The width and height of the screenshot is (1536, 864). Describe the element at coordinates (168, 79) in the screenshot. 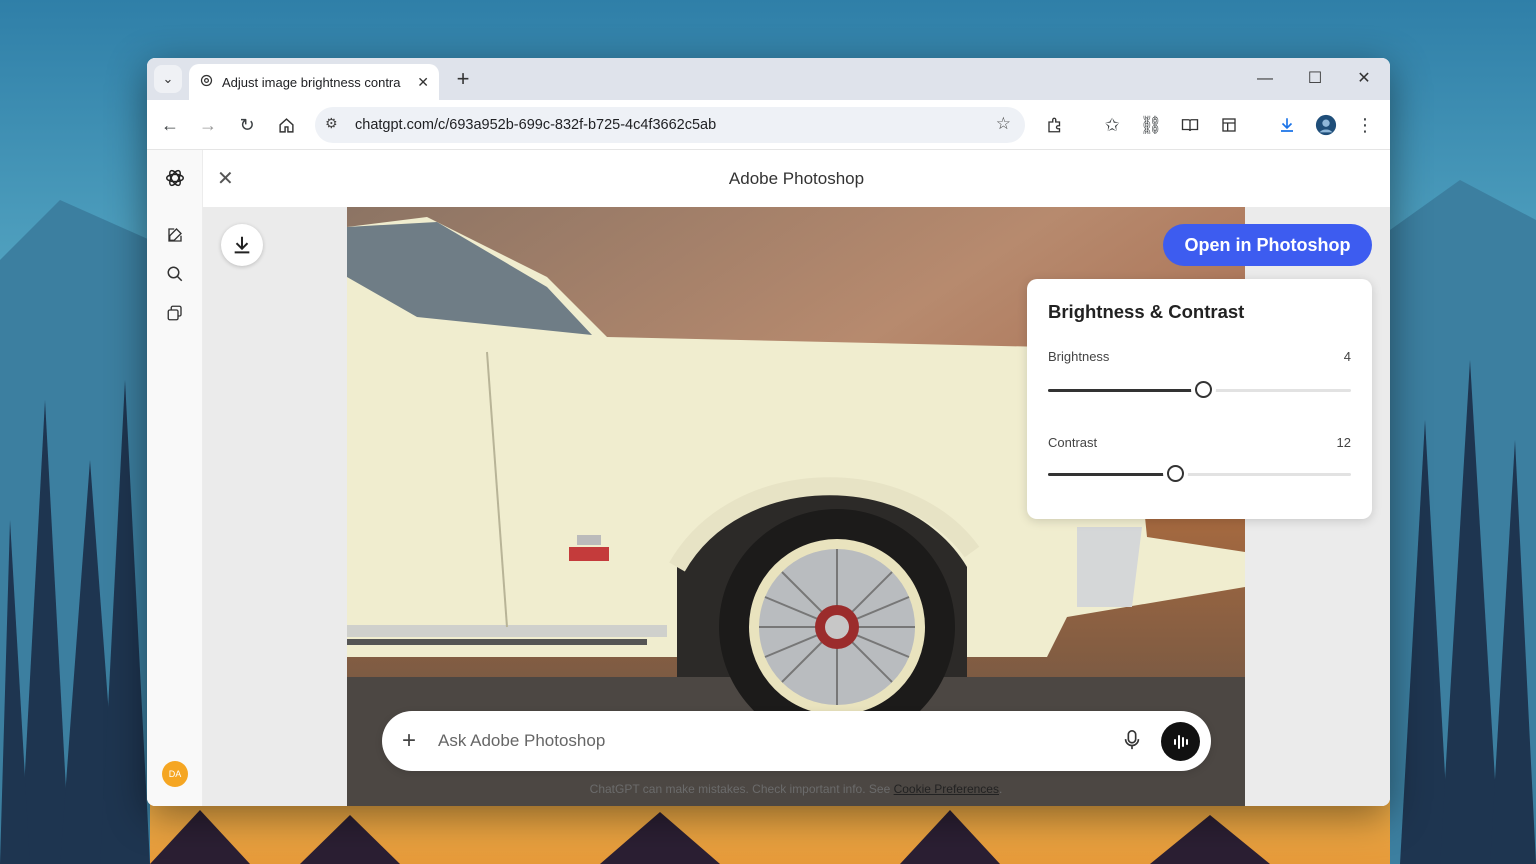

I see `tab-search-chevron-icon: ⌄` at that location.